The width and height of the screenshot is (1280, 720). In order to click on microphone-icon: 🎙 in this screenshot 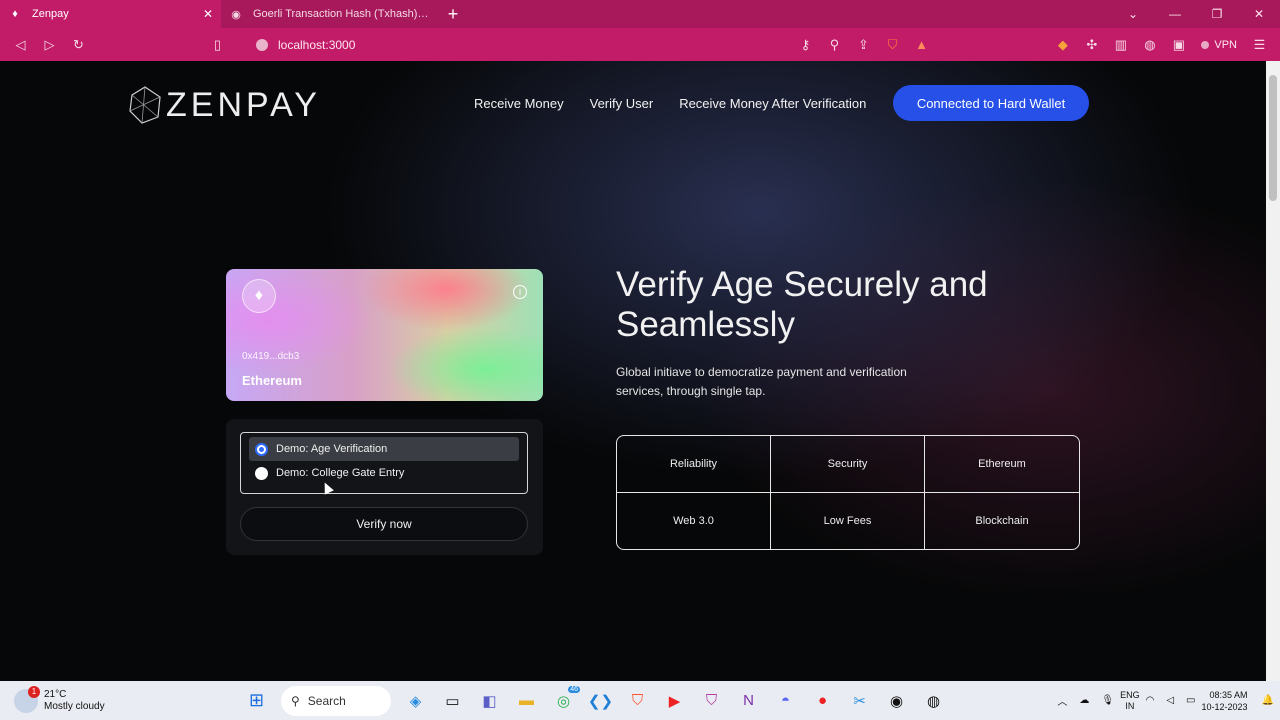, I will do `click(1107, 700)`.